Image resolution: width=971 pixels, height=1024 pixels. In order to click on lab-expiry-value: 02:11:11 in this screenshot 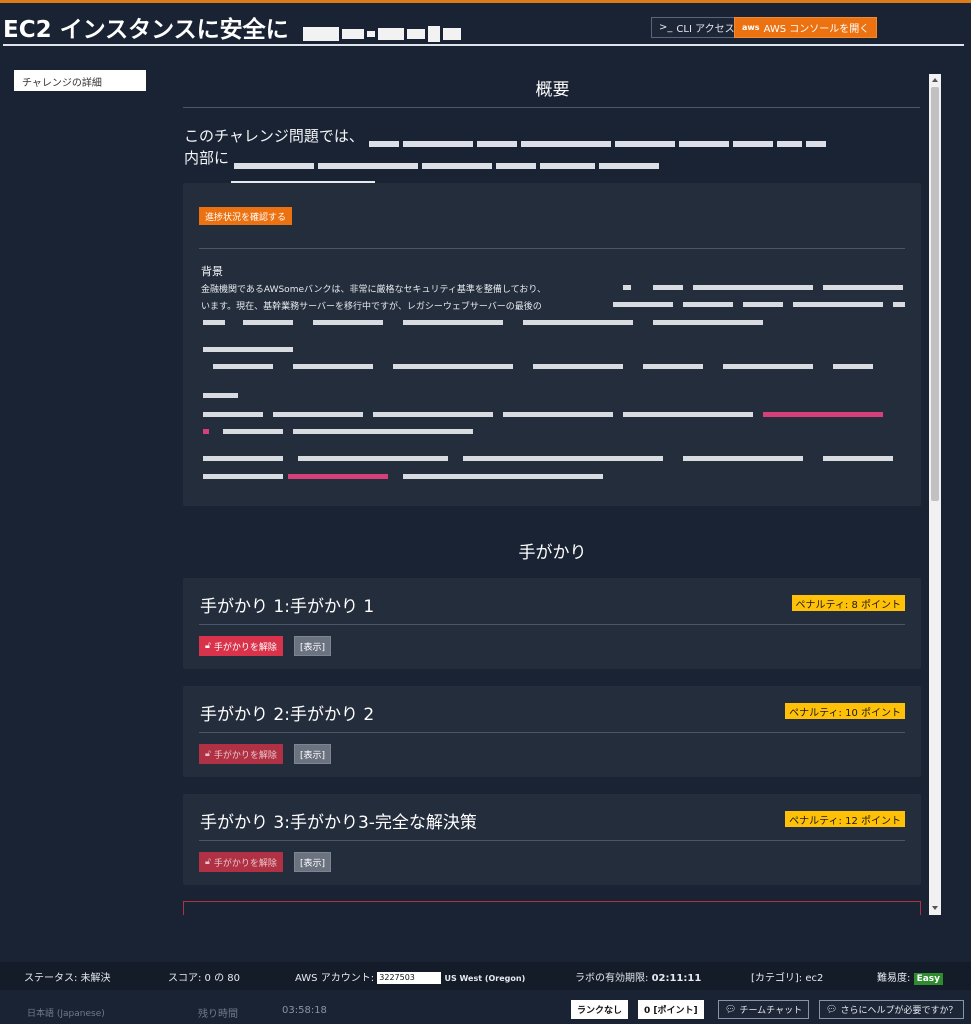, I will do `click(676, 978)`.